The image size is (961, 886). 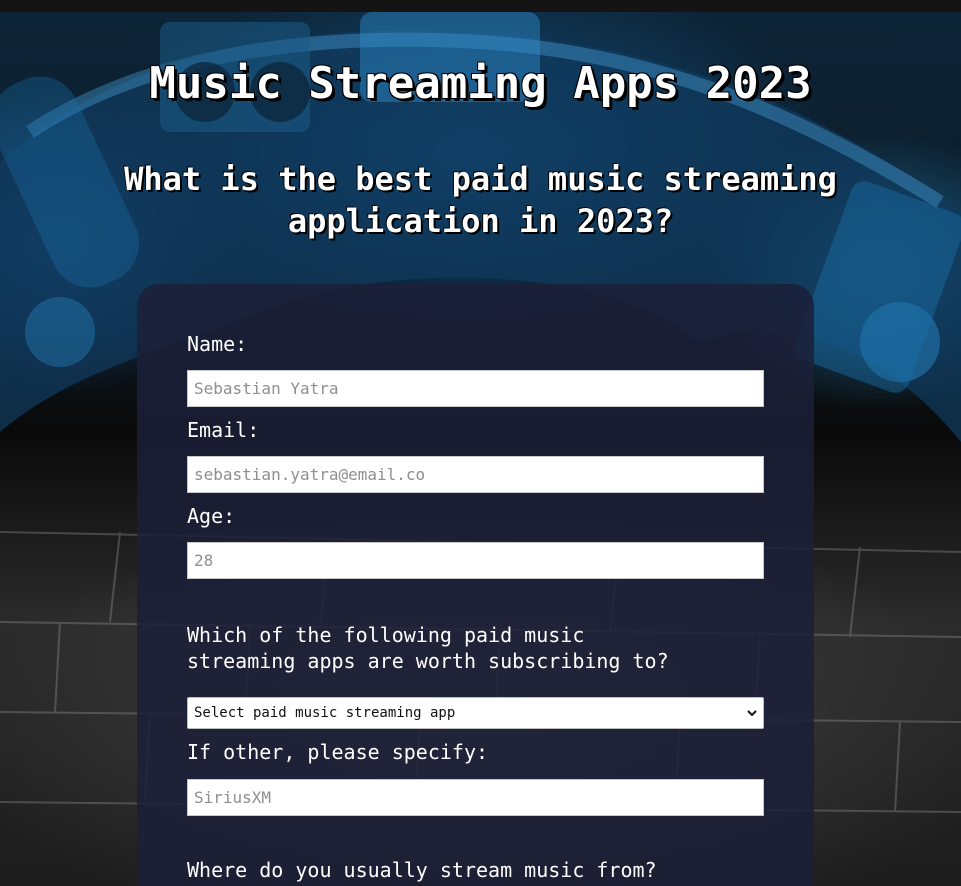 I want to click on streaming-app-select-value: Select paid music streaming app, so click(x=325, y=713).